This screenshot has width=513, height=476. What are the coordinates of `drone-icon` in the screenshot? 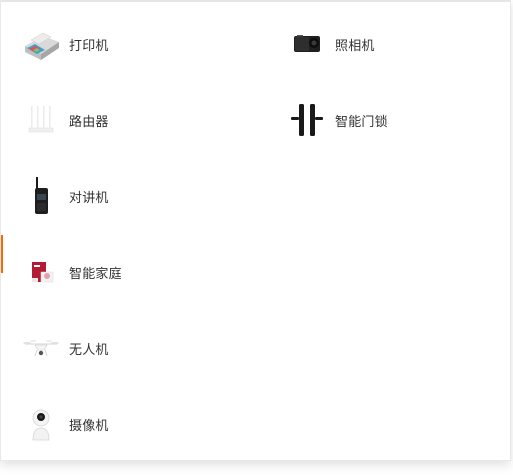 It's located at (41, 348).